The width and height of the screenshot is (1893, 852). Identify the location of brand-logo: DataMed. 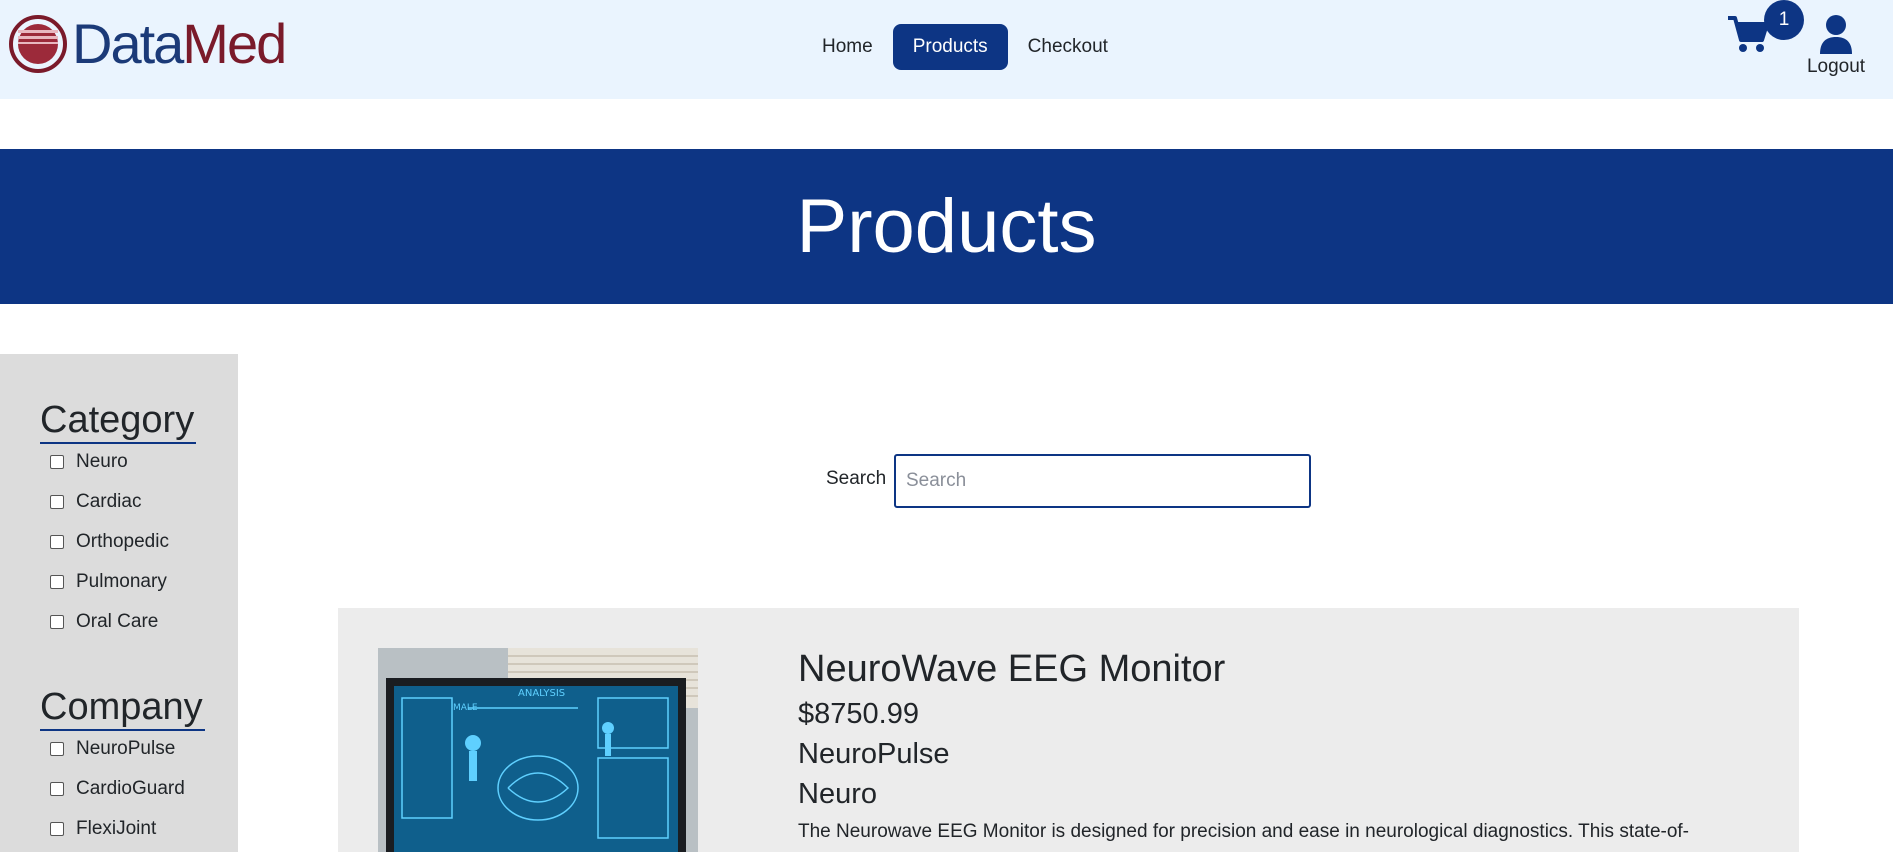
(147, 43).